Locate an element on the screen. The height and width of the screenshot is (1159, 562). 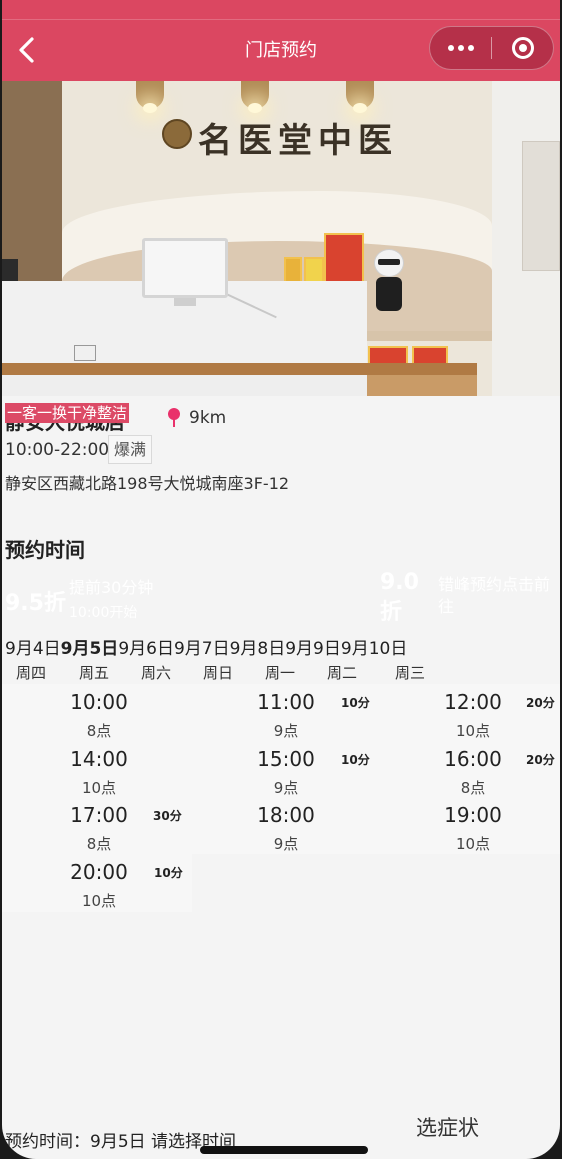
discount-line2-1: 10:00开始 is located at coordinates (103, 613).